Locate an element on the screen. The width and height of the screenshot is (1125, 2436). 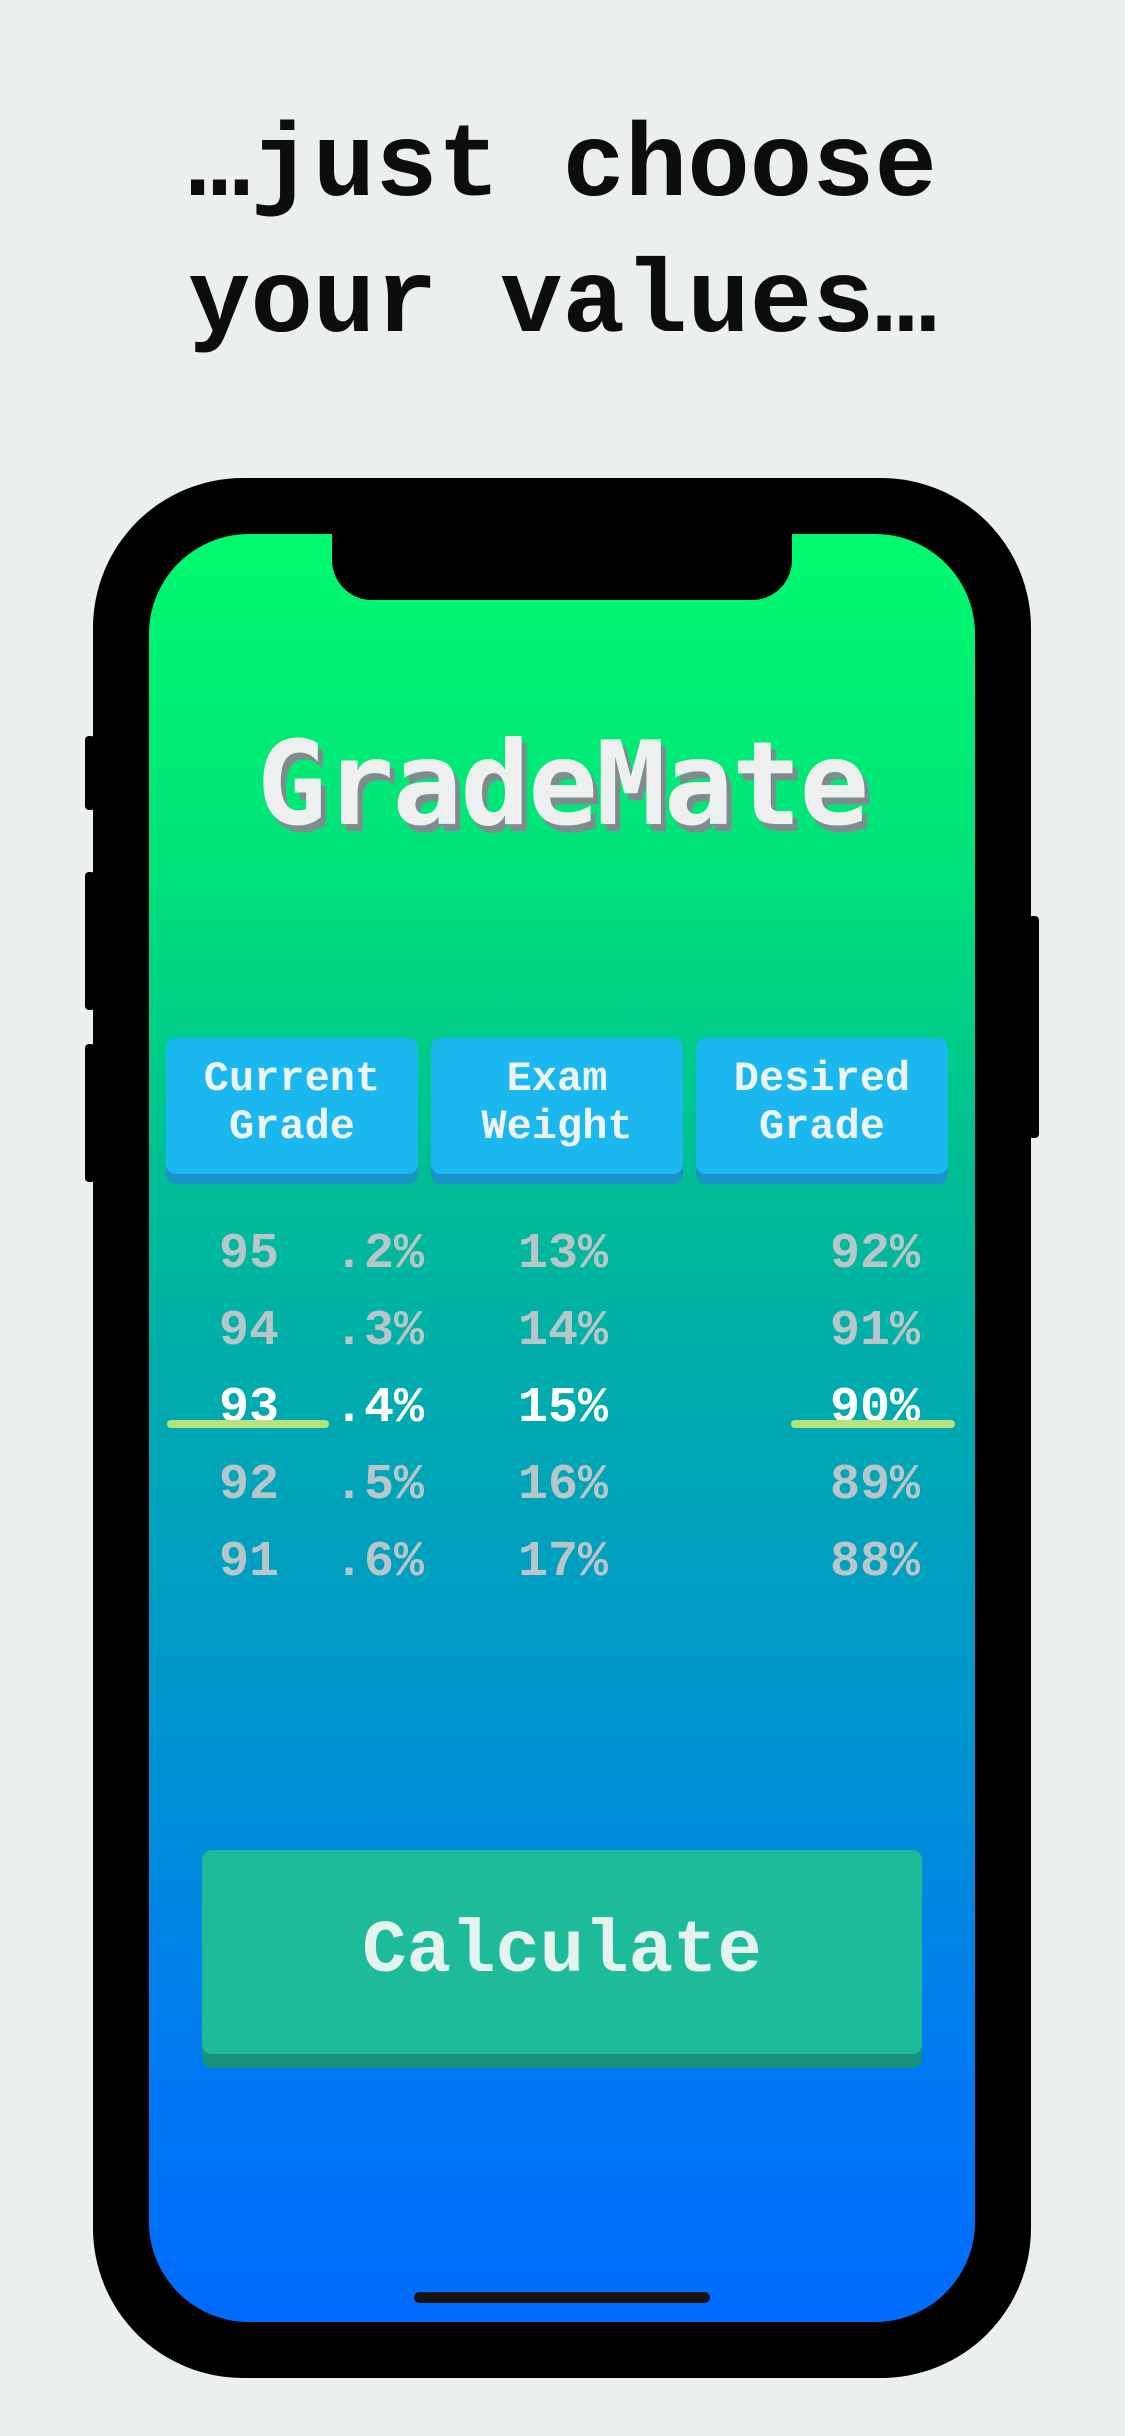
exam-weight-picker: 13% 14% 15% 16% 17% is located at coordinates (563, 1408).